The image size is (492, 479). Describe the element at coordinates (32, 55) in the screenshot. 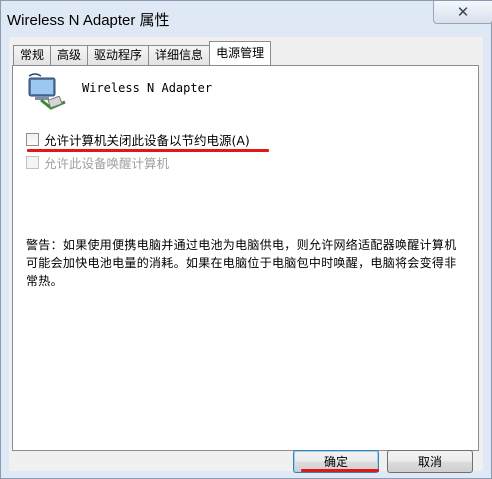

I see `tab-general: 常规` at that location.